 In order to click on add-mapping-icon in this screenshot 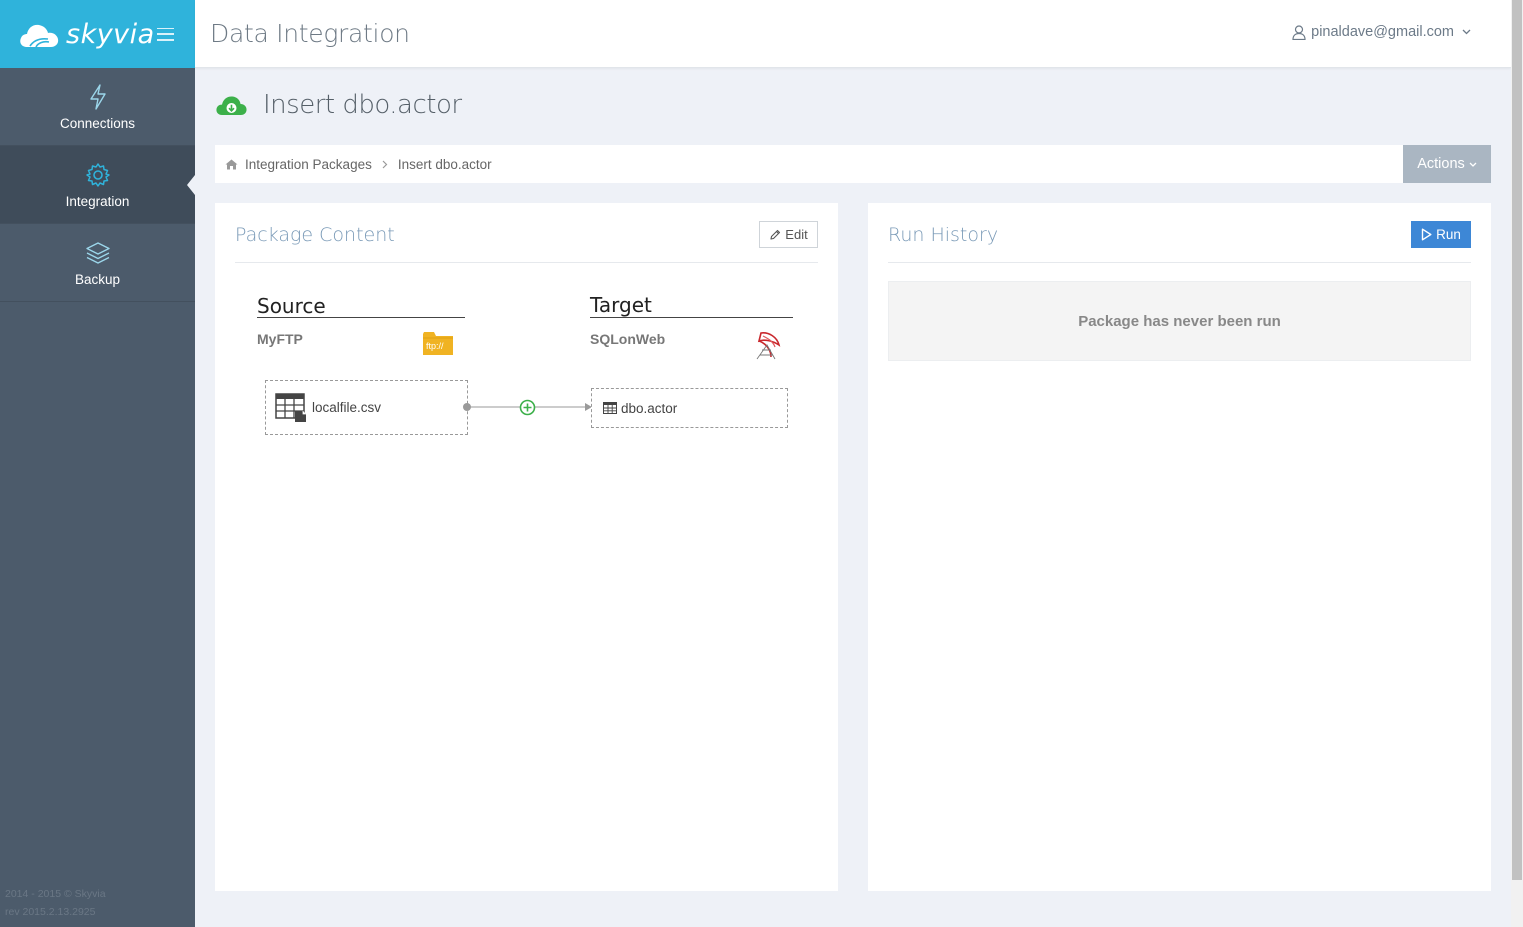, I will do `click(527, 407)`.